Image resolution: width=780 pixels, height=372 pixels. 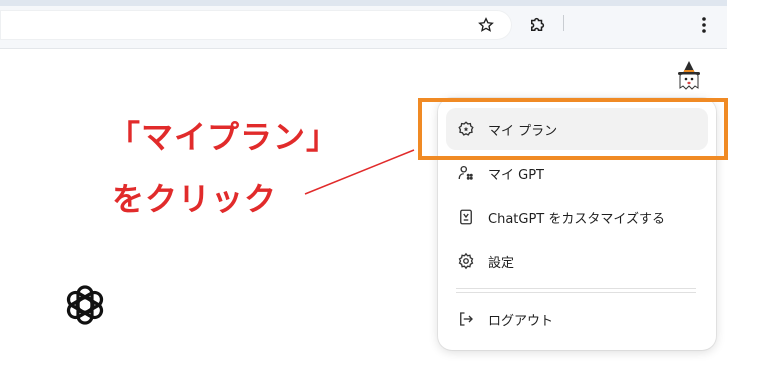 I want to click on menu-item-my-plan: マイ プラン, so click(x=577, y=129).